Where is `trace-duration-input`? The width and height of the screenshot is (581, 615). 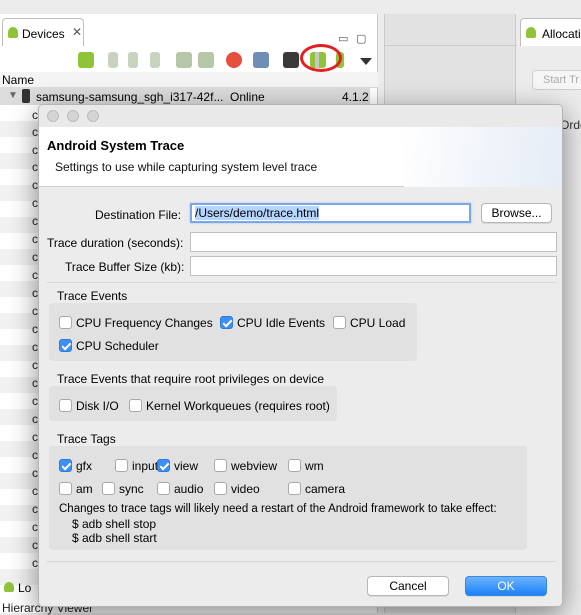
trace-duration-input is located at coordinates (373, 242).